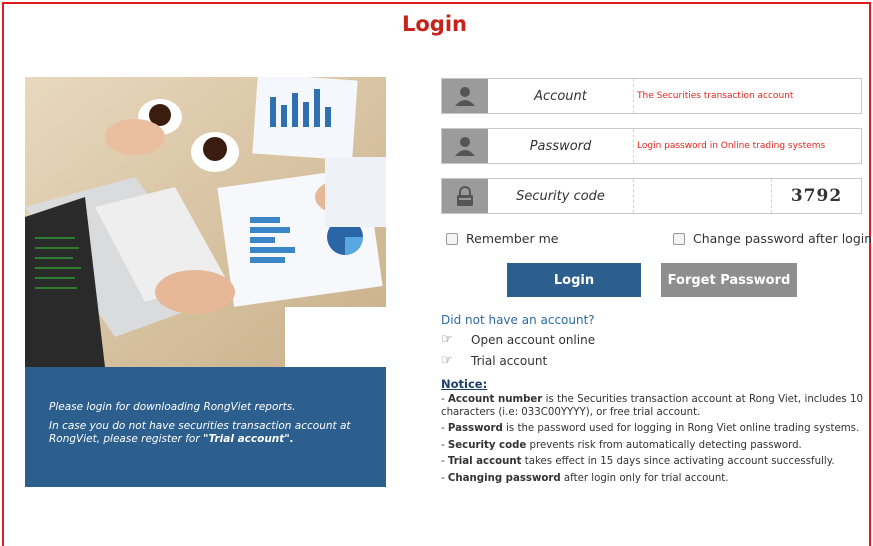  What do you see at coordinates (748, 146) in the screenshot?
I see `password-input` at bounding box center [748, 146].